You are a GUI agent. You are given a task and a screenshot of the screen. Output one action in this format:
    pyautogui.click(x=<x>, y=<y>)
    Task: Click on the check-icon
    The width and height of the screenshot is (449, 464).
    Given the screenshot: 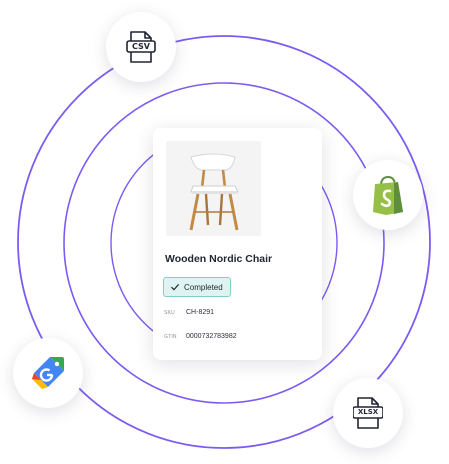 What is the action you would take?
    pyautogui.click(x=175, y=287)
    